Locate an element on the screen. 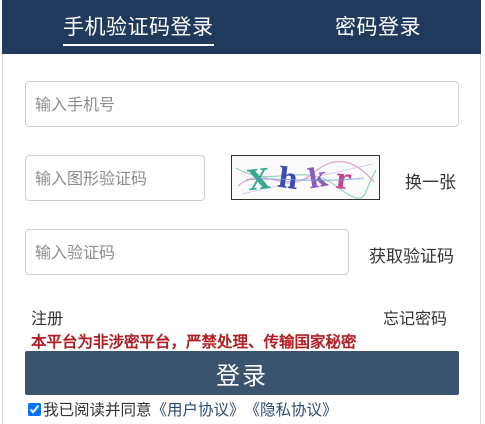  login-tabs: 手机验证码登录 密码登录 is located at coordinates (241, 27).